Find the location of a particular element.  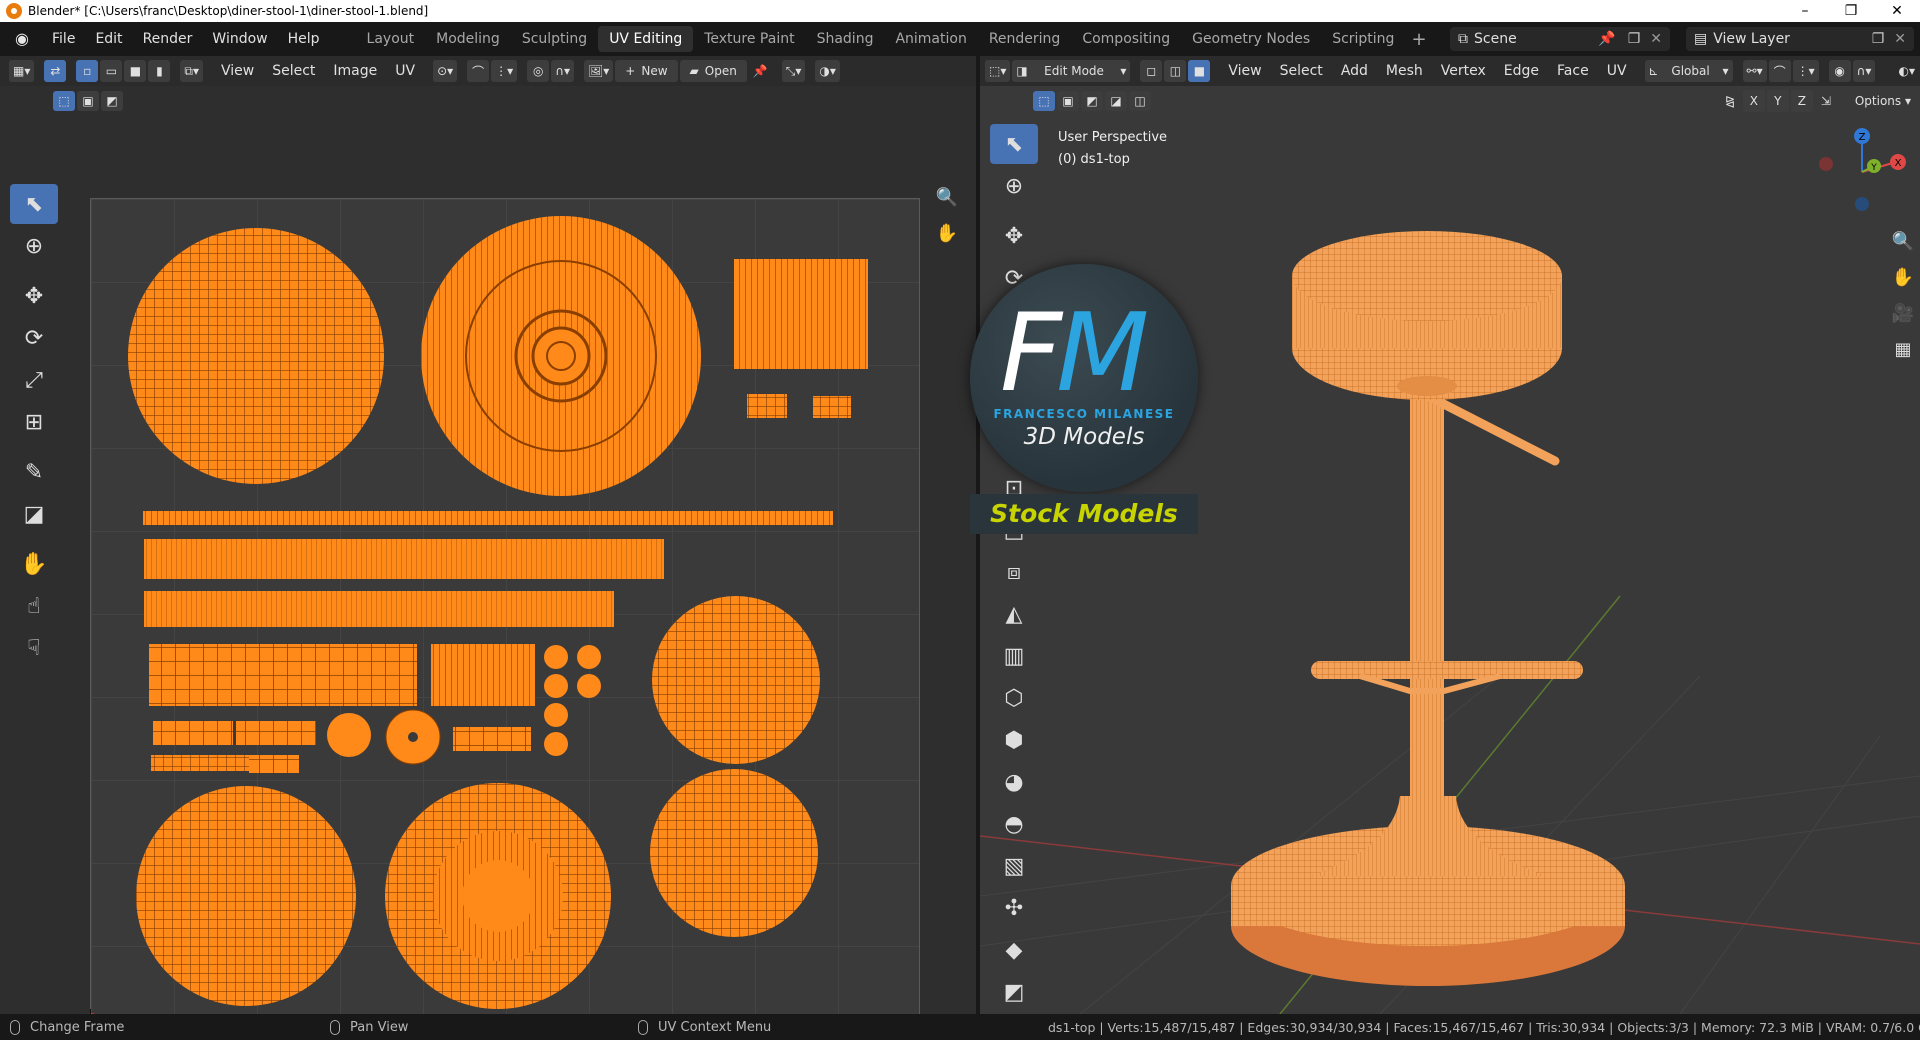

uv-stretch-icon: ⤡▾ is located at coordinates (793, 71).